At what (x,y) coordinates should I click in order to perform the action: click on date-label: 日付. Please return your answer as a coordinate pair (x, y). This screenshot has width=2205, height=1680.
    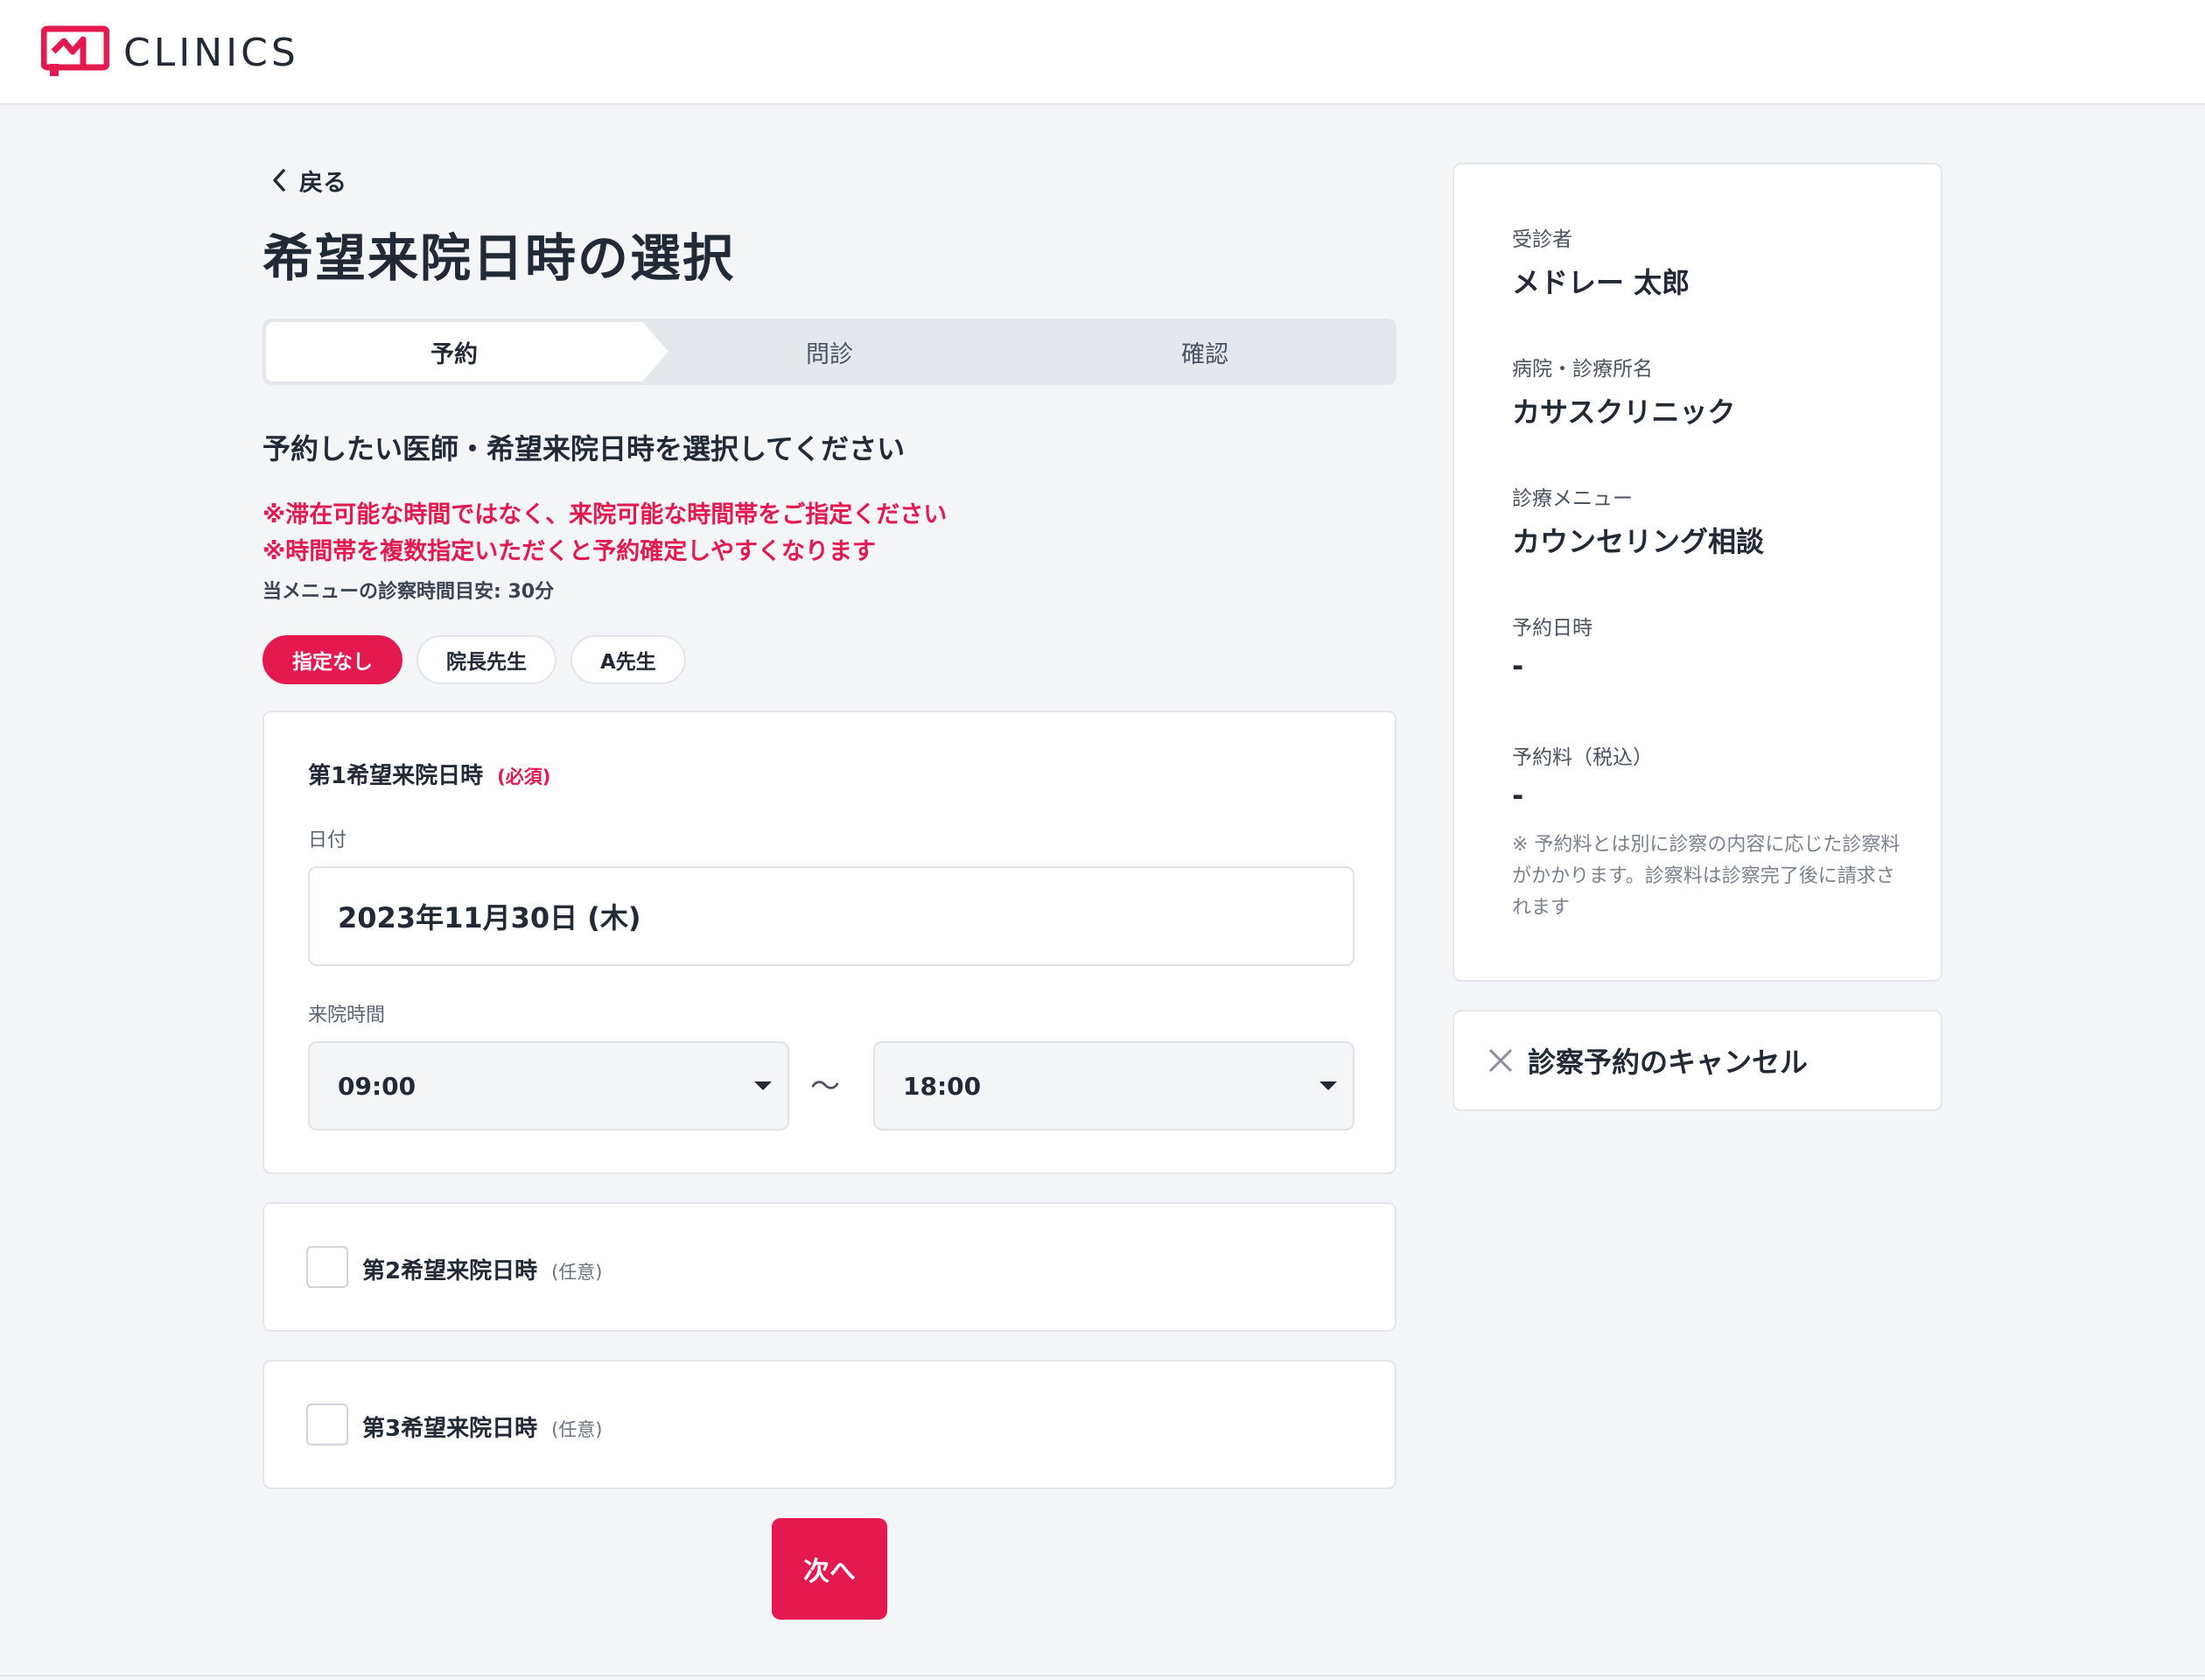
    Looking at the image, I should click on (327, 840).